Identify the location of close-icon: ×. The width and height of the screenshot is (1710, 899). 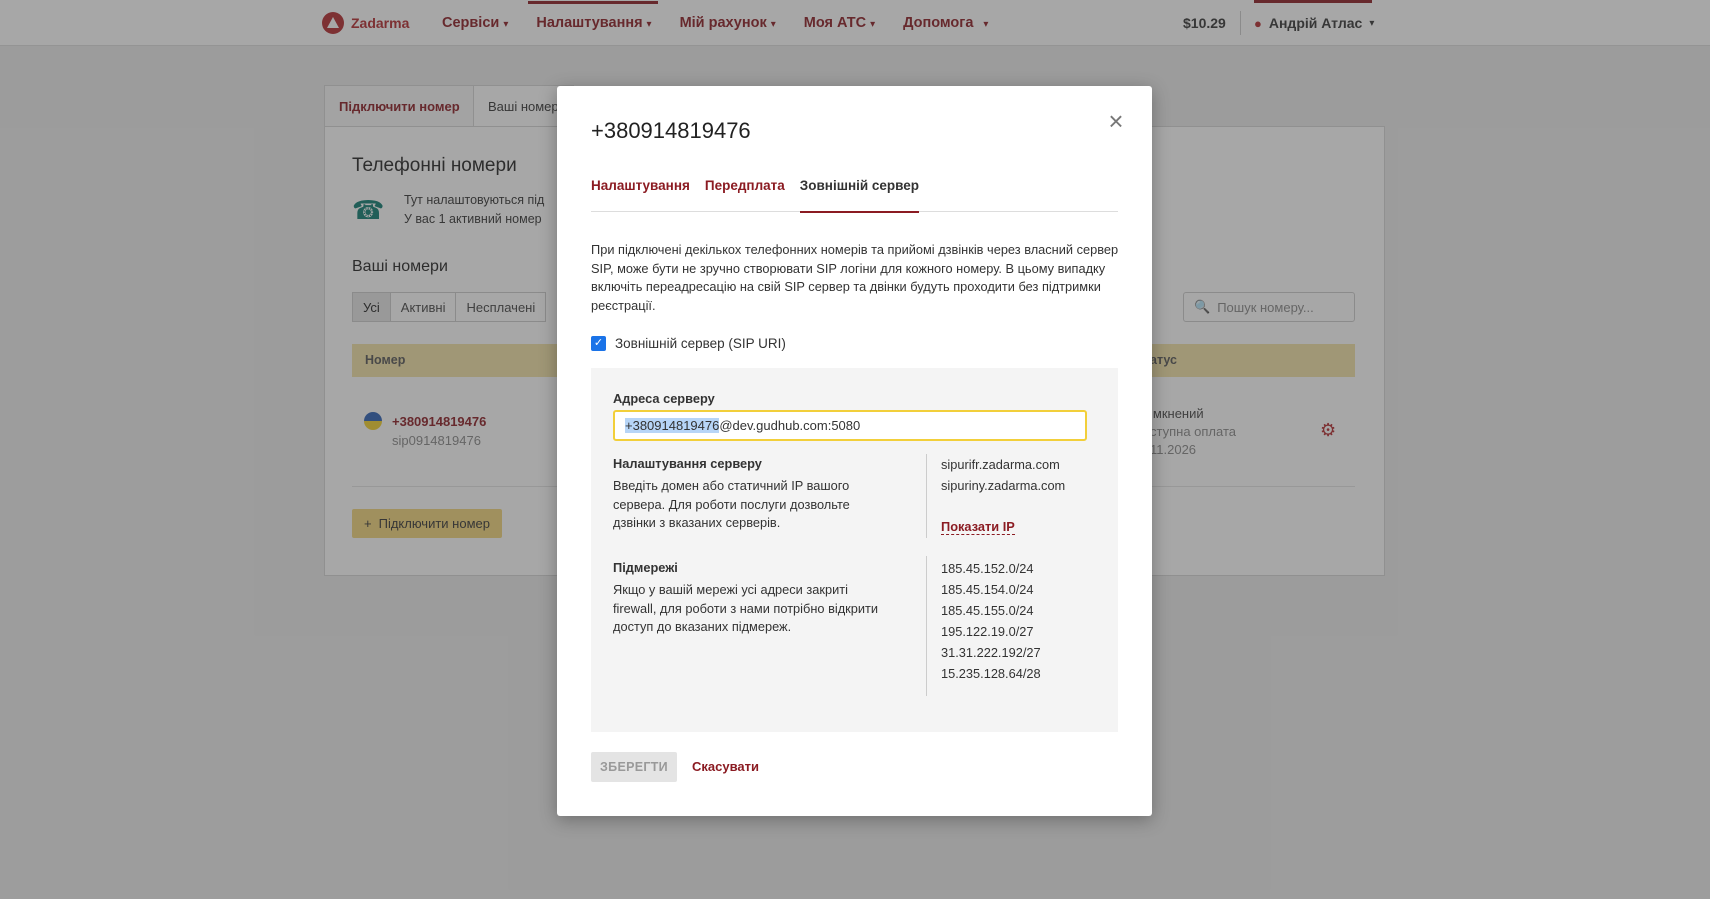
(1116, 121).